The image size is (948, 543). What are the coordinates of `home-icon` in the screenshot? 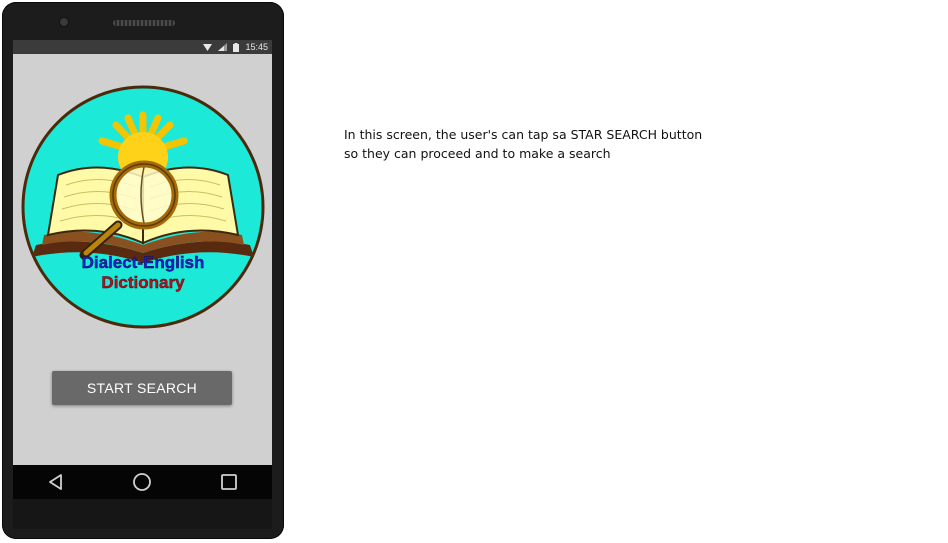 It's located at (142, 482).